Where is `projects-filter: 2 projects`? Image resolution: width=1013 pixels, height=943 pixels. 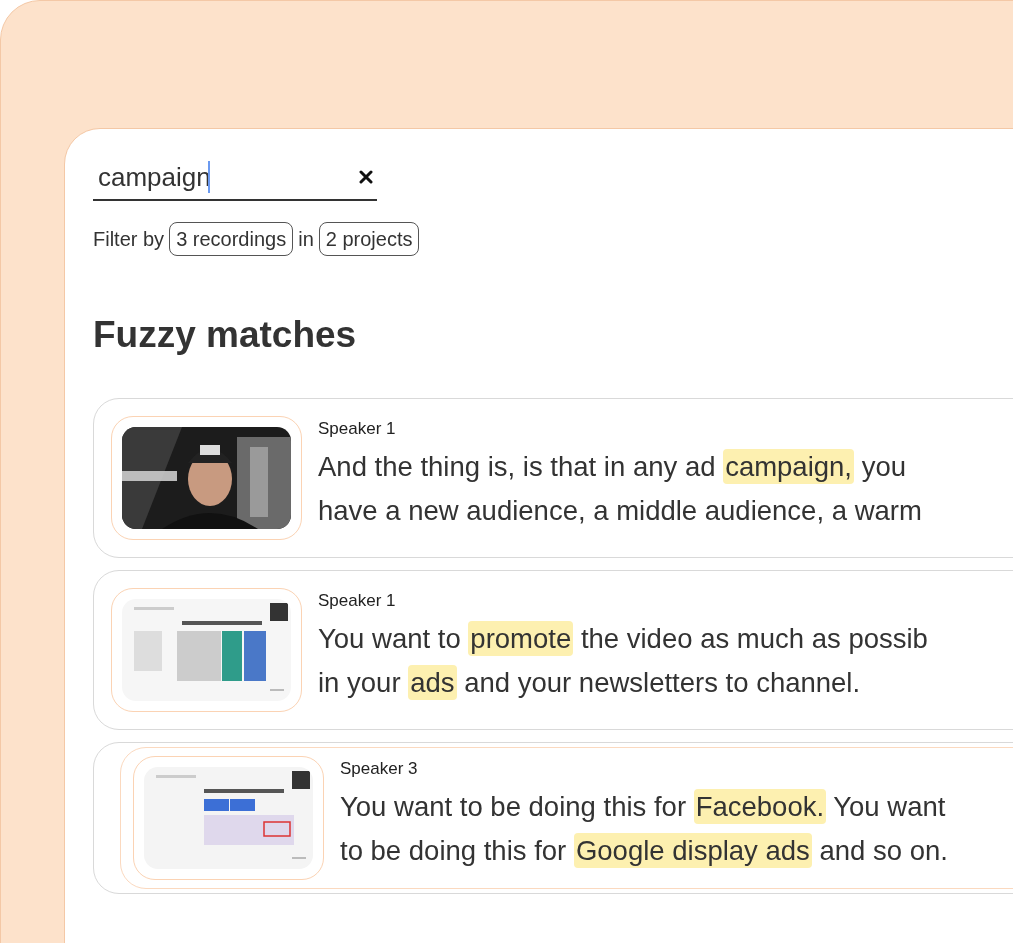 projects-filter: 2 projects is located at coordinates (369, 239).